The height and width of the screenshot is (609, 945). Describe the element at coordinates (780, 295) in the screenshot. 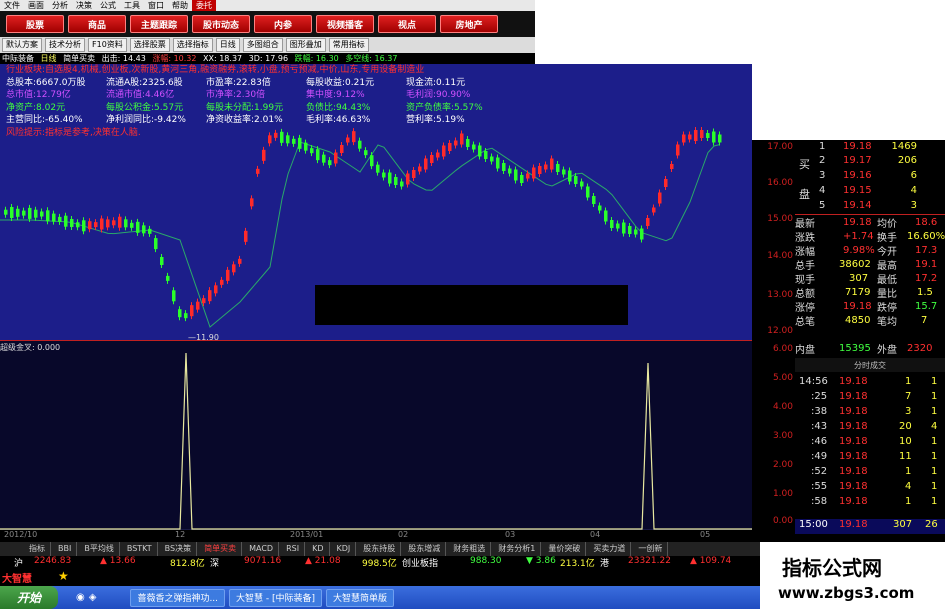

I see `price-tick: 13.00` at that location.